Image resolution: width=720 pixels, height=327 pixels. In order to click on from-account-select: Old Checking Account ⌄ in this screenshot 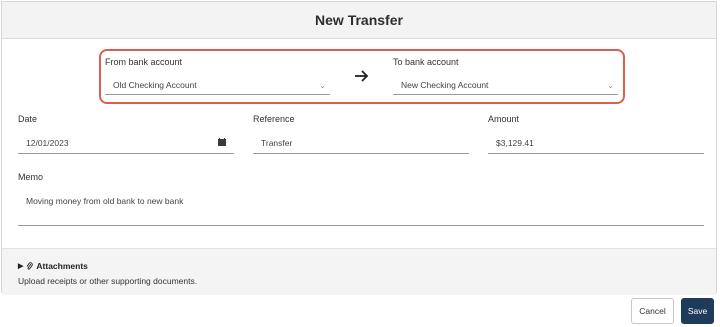, I will do `click(217, 84)`.